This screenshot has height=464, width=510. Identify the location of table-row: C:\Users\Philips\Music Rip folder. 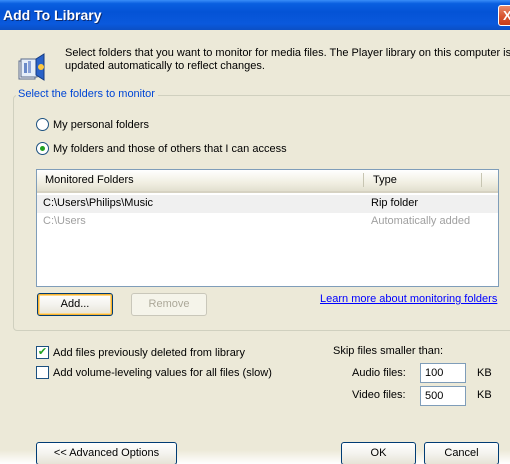
(267, 204).